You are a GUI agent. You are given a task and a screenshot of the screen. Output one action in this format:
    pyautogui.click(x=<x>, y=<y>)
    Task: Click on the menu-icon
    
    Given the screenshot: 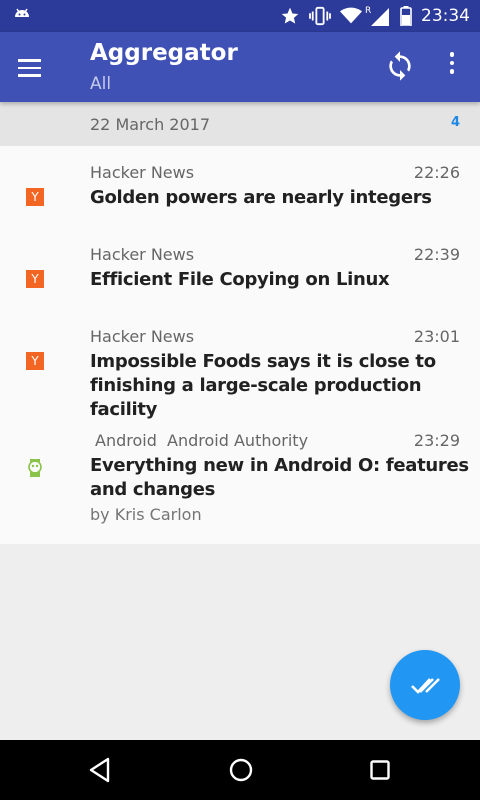 What is the action you would take?
    pyautogui.click(x=36, y=68)
    